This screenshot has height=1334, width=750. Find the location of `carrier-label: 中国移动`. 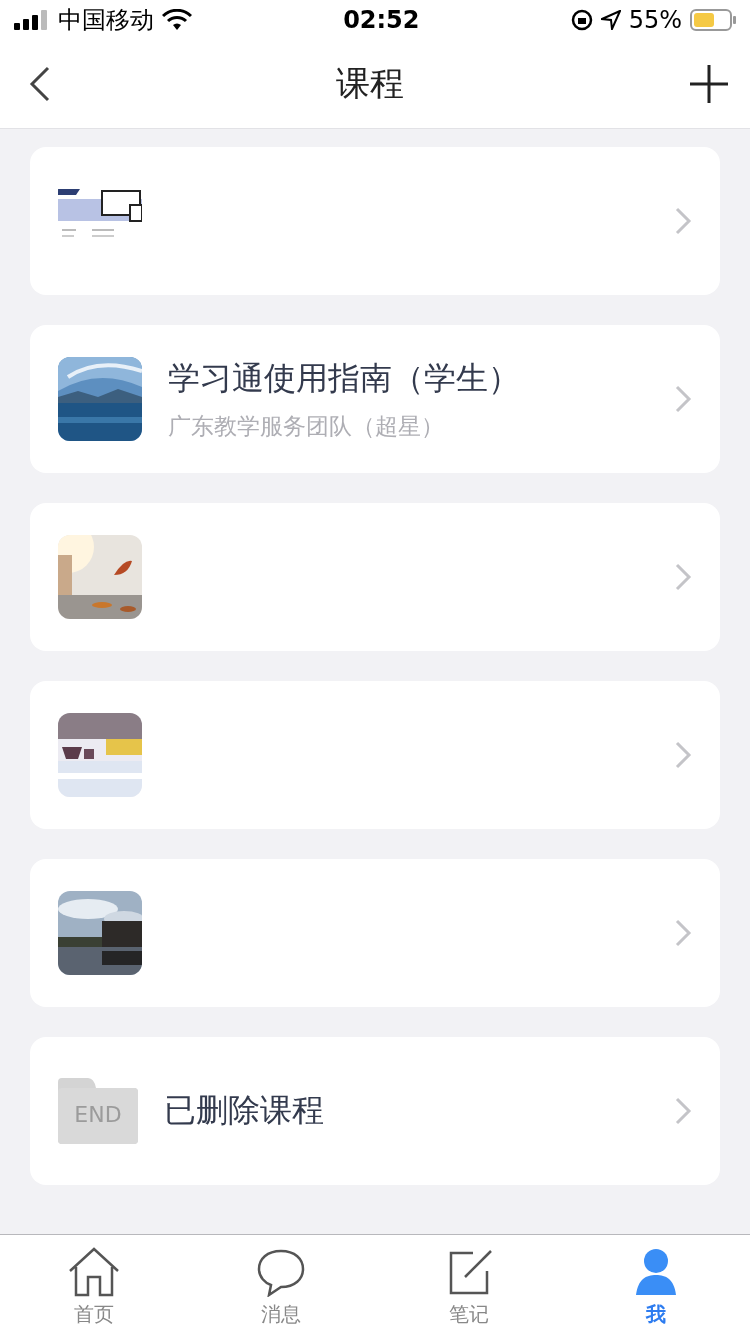

carrier-label: 中国移动 is located at coordinates (106, 20).